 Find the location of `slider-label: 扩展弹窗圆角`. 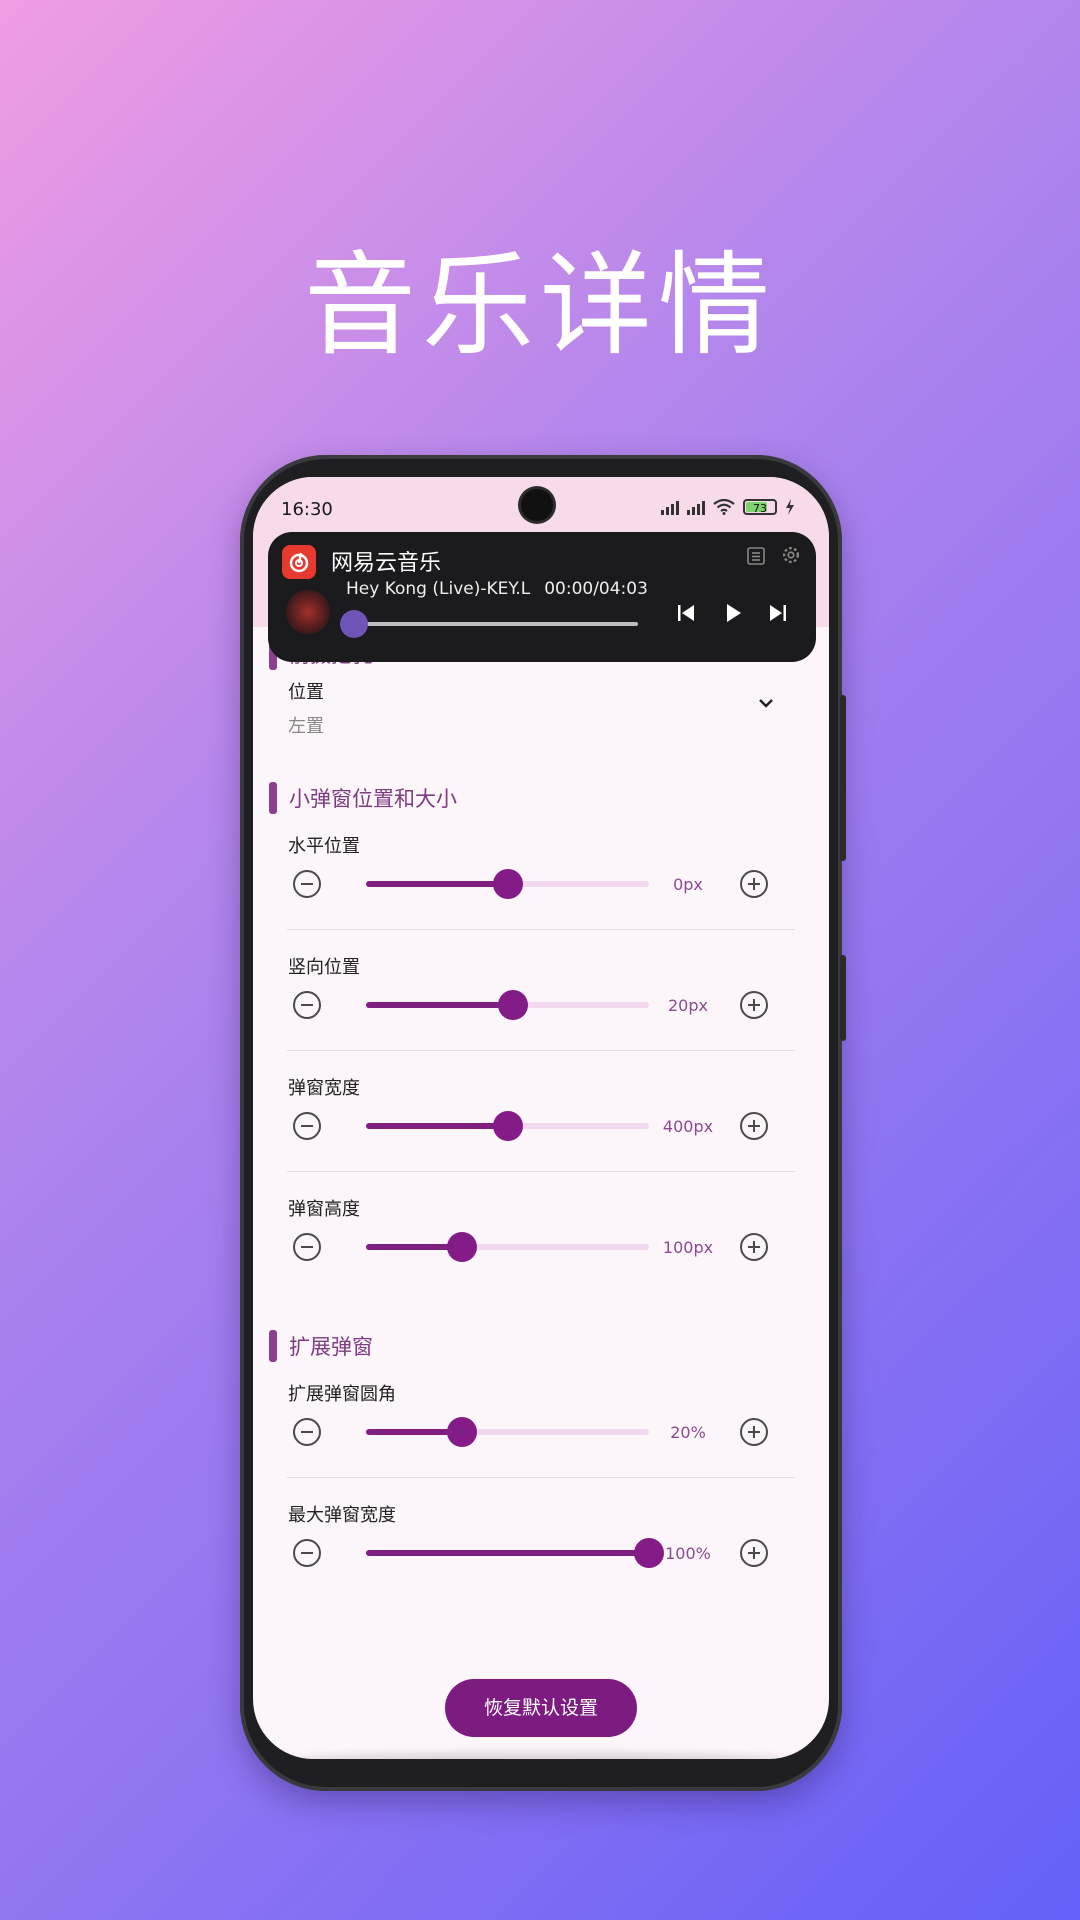

slider-label: 扩展弹窗圆角 is located at coordinates (342, 1394).